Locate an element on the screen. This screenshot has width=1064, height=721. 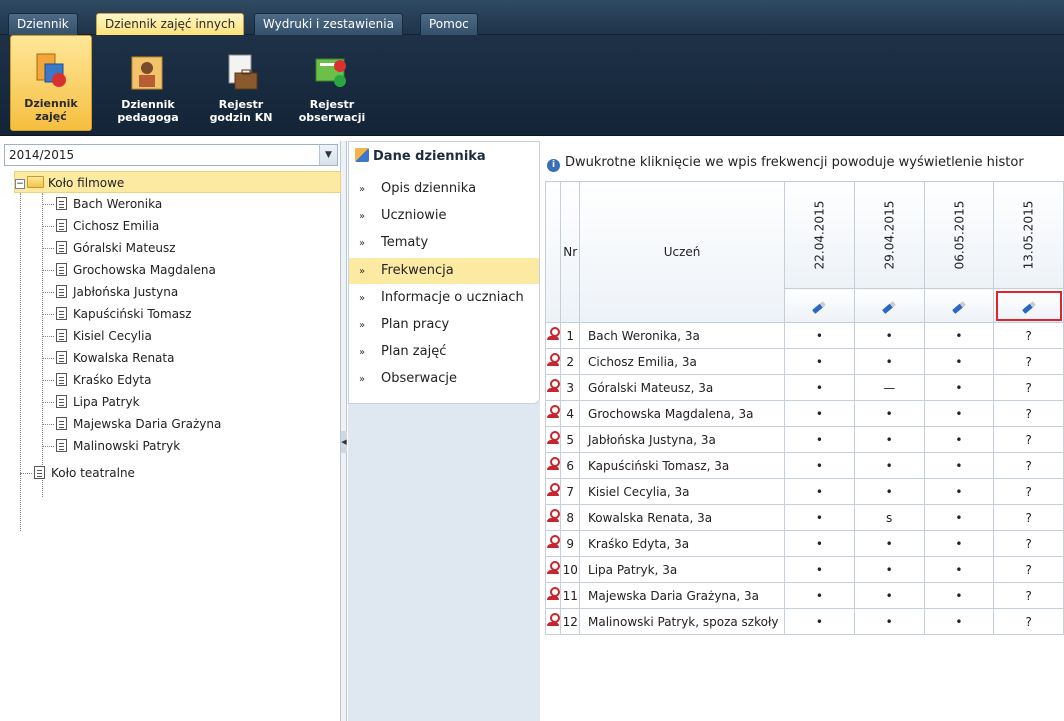
nav-item-informacje-o-uczniach: » Informacje o uczniach is located at coordinates (444, 298).